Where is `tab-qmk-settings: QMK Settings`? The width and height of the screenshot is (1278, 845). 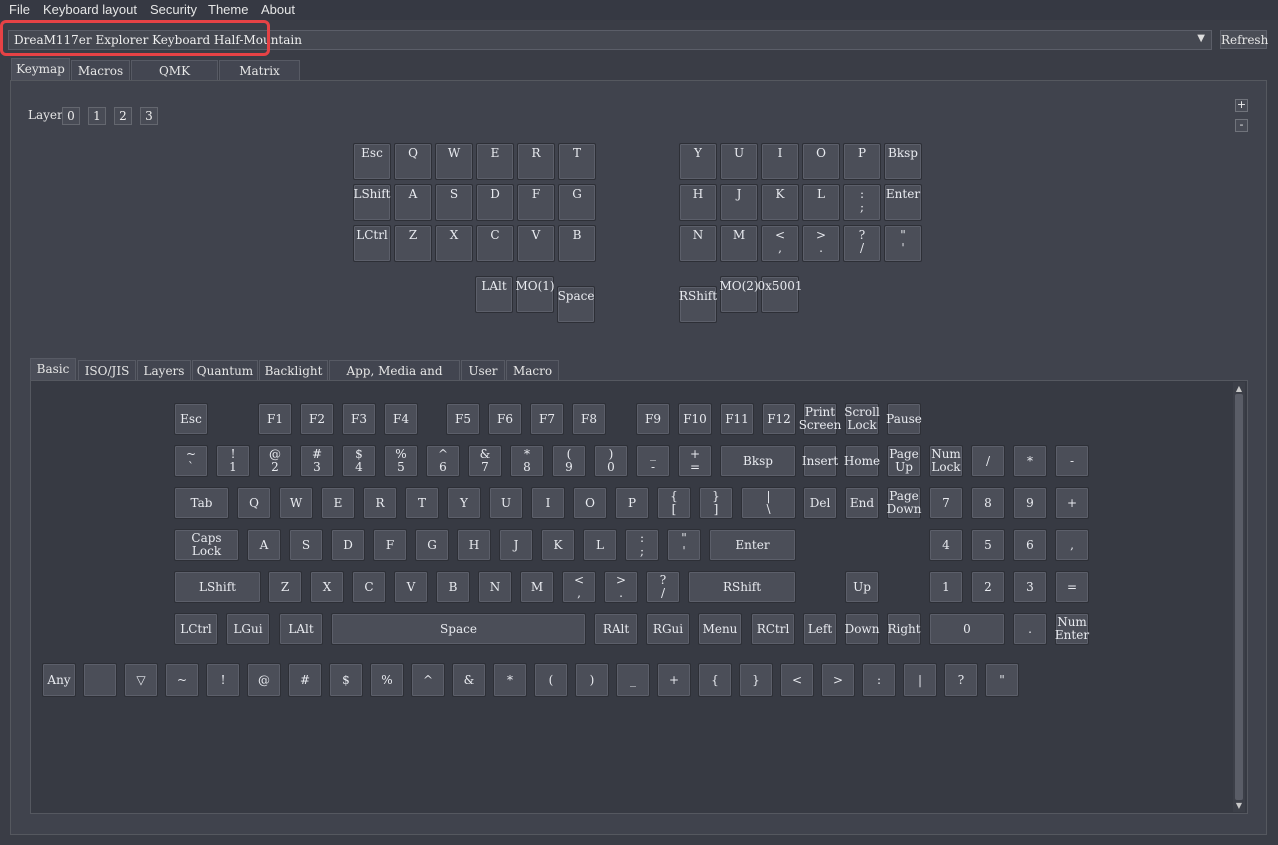
tab-qmk-settings: QMK Settings is located at coordinates (174, 79).